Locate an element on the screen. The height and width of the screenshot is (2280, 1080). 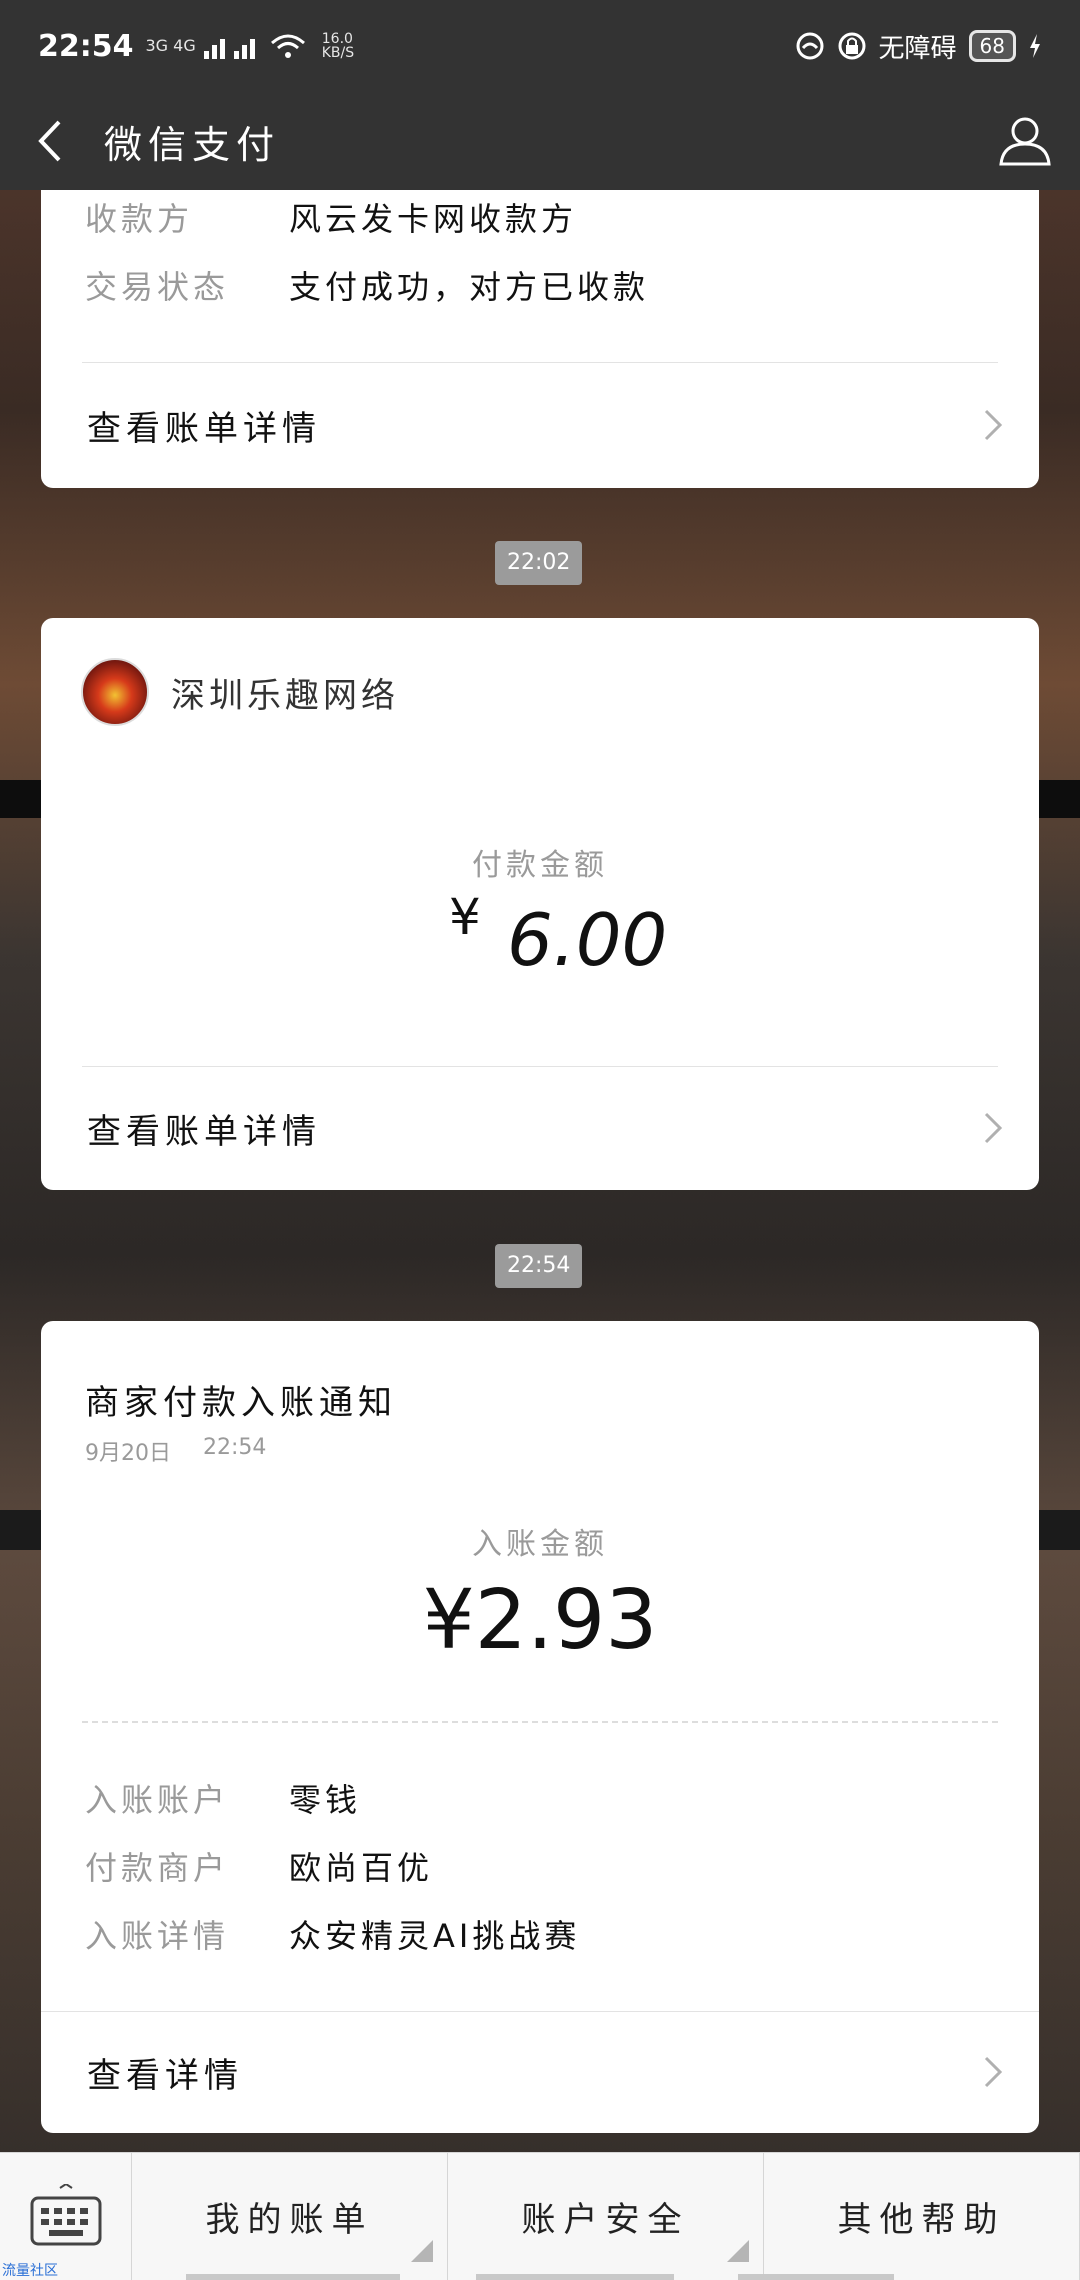
notification-title: 商家付款入账通知 is located at coordinates (241, 1403).